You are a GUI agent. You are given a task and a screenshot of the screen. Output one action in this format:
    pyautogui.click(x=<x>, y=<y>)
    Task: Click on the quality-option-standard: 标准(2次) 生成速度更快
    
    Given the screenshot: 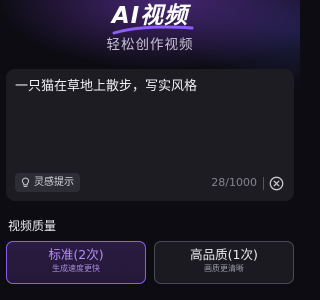 What is the action you would take?
    pyautogui.click(x=76, y=262)
    